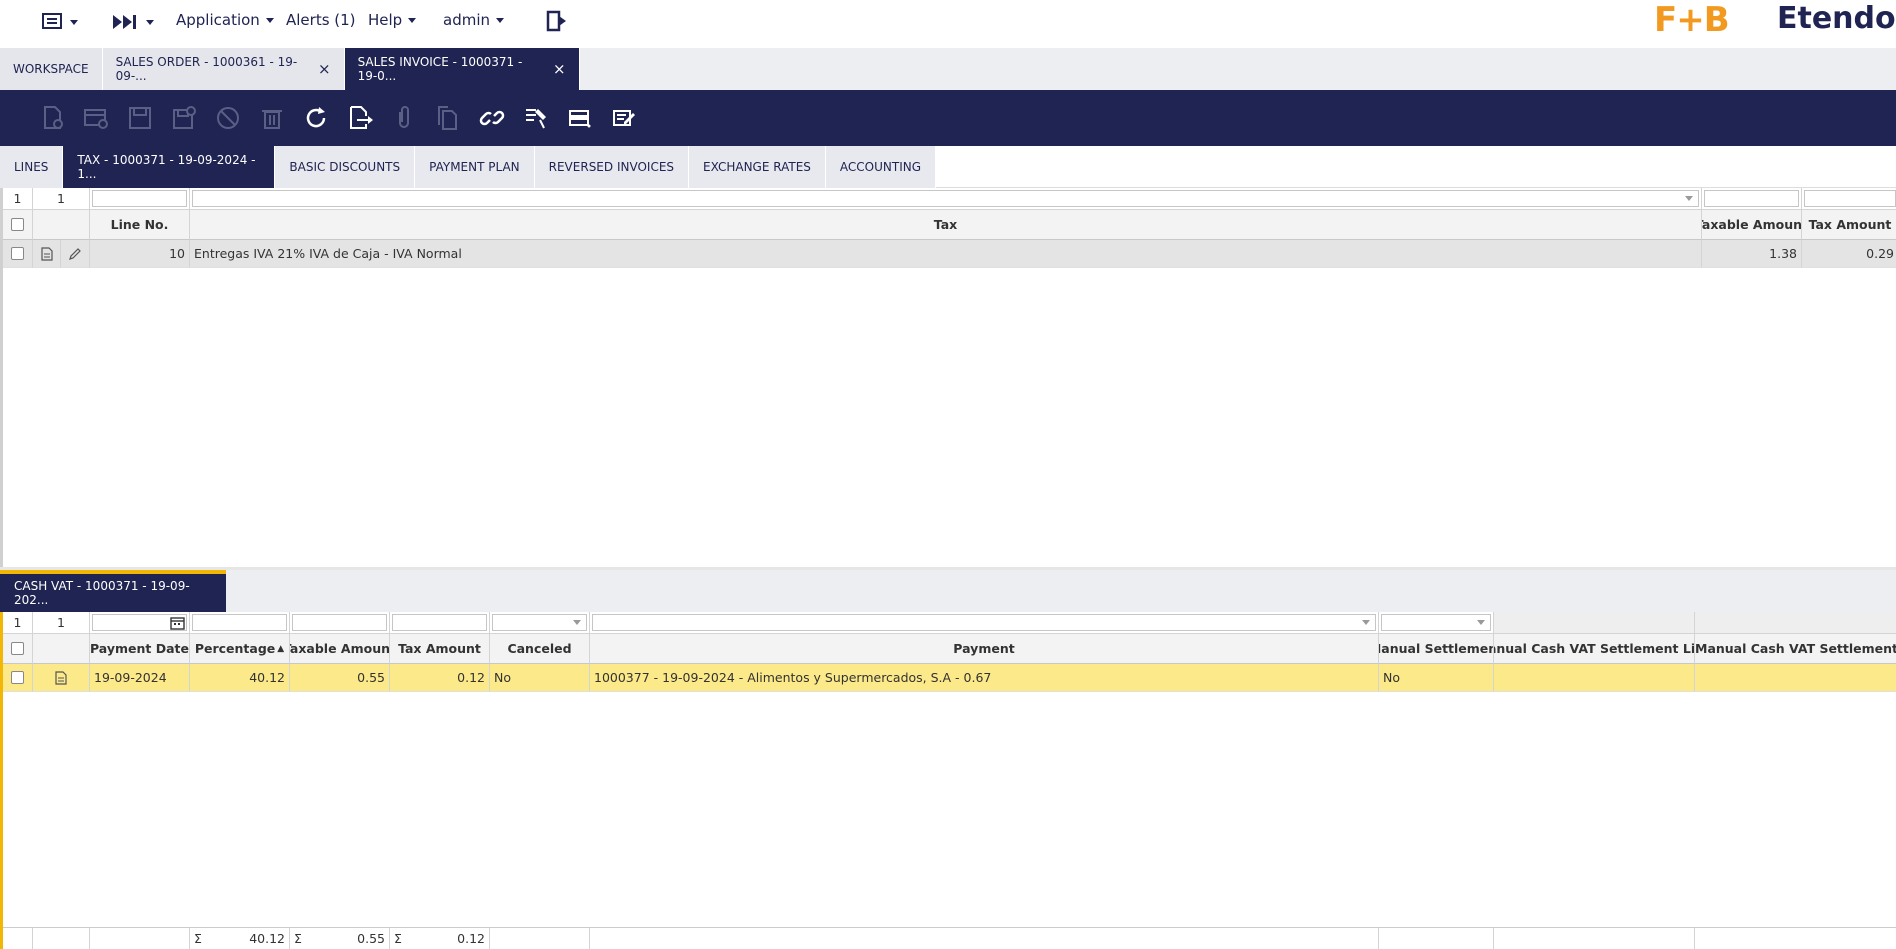 This screenshot has width=1896, height=949. I want to click on menu-application-label: Application, so click(218, 20).